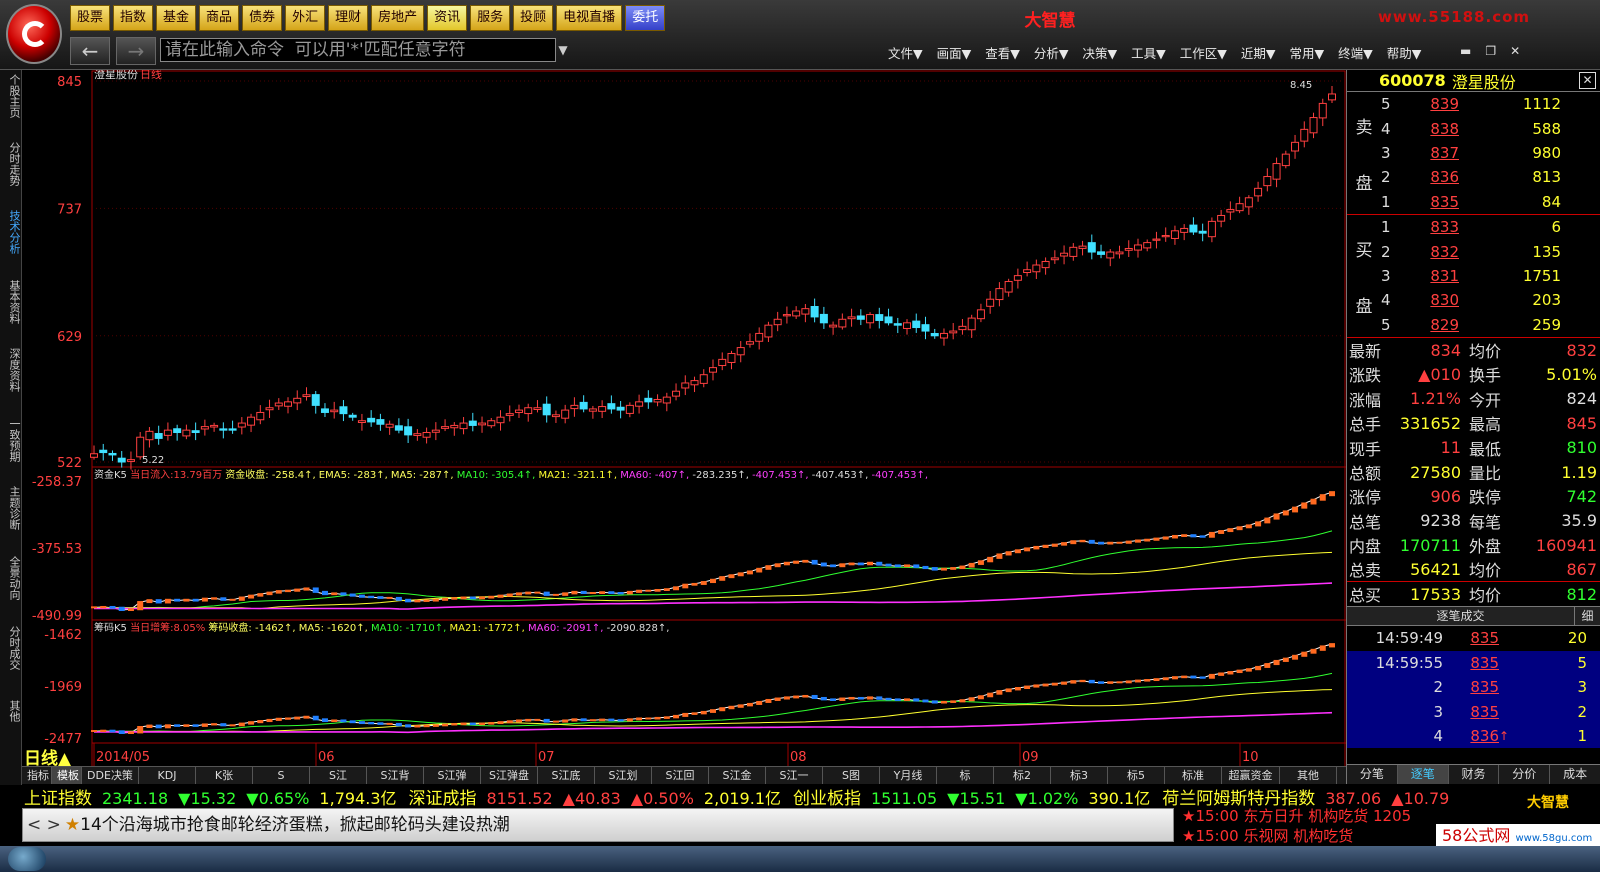 The image size is (1600, 872). Describe the element at coordinates (680, 775) in the screenshot. I see `indicator-tab-12: S江回` at that location.